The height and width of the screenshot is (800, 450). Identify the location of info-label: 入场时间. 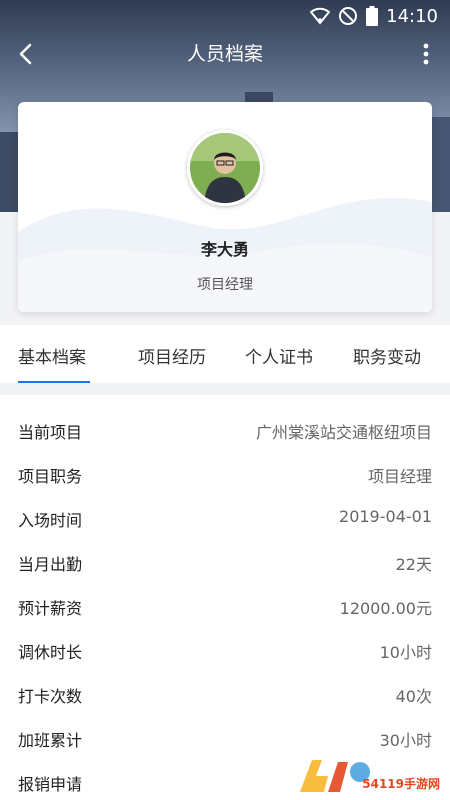
(50, 520).